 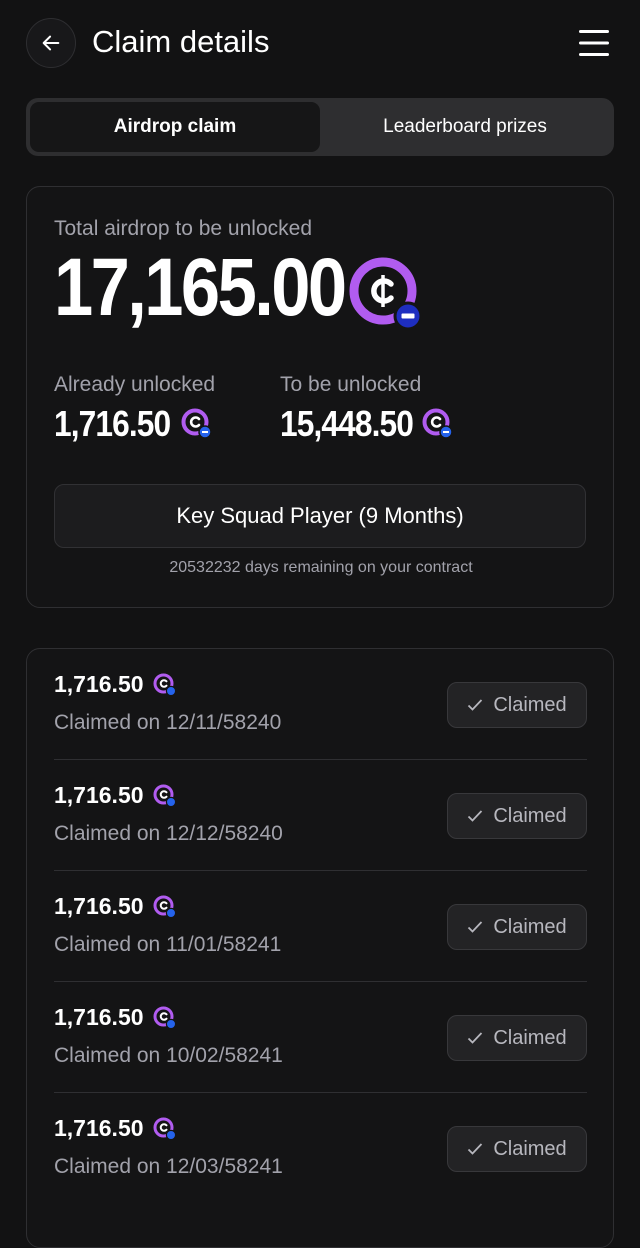 I want to click on total-amount-row: 17,165.00, so click(x=223, y=288).